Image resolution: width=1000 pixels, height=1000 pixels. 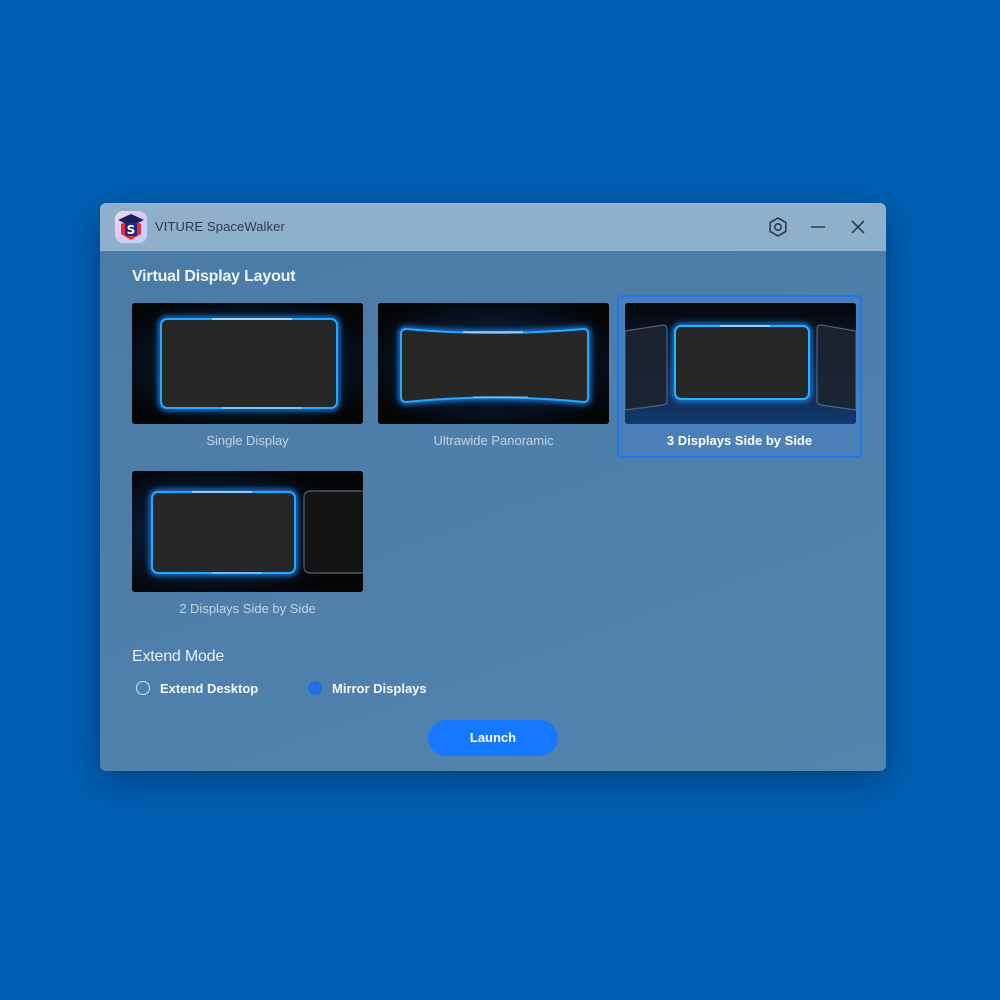 I want to click on layout-option-label: Single Display, so click(x=247, y=440).